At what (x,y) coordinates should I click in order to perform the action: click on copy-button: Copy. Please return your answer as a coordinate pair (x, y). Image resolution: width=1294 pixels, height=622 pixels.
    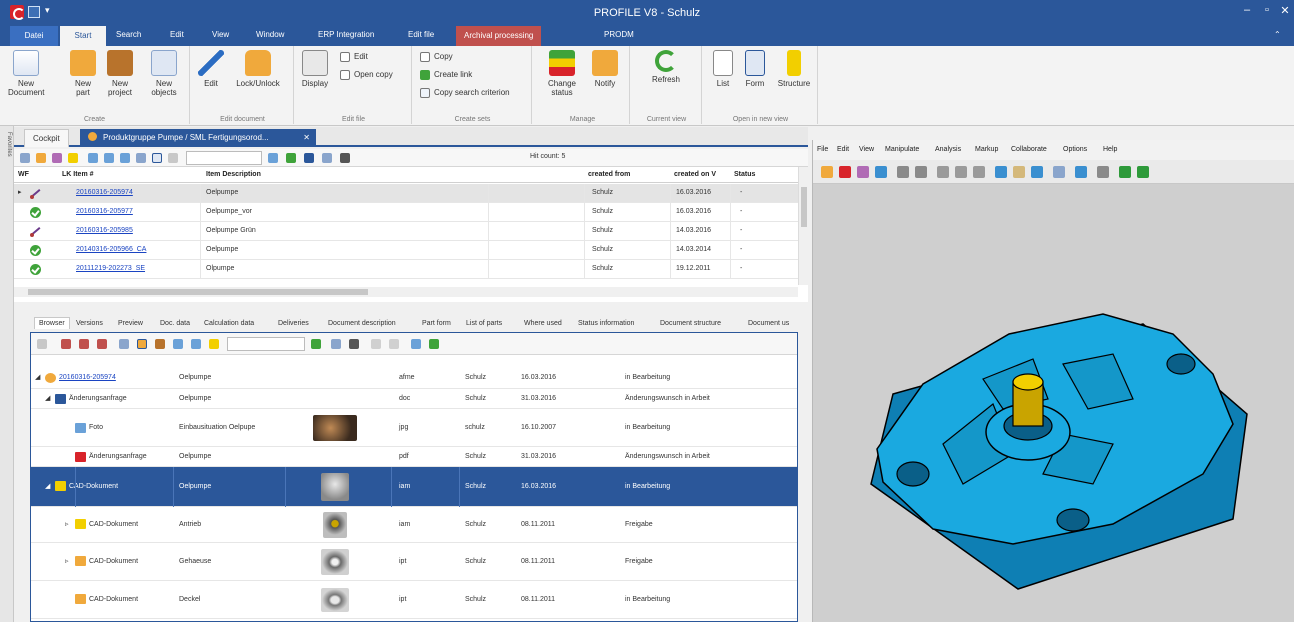
    Looking at the image, I should click on (436, 57).